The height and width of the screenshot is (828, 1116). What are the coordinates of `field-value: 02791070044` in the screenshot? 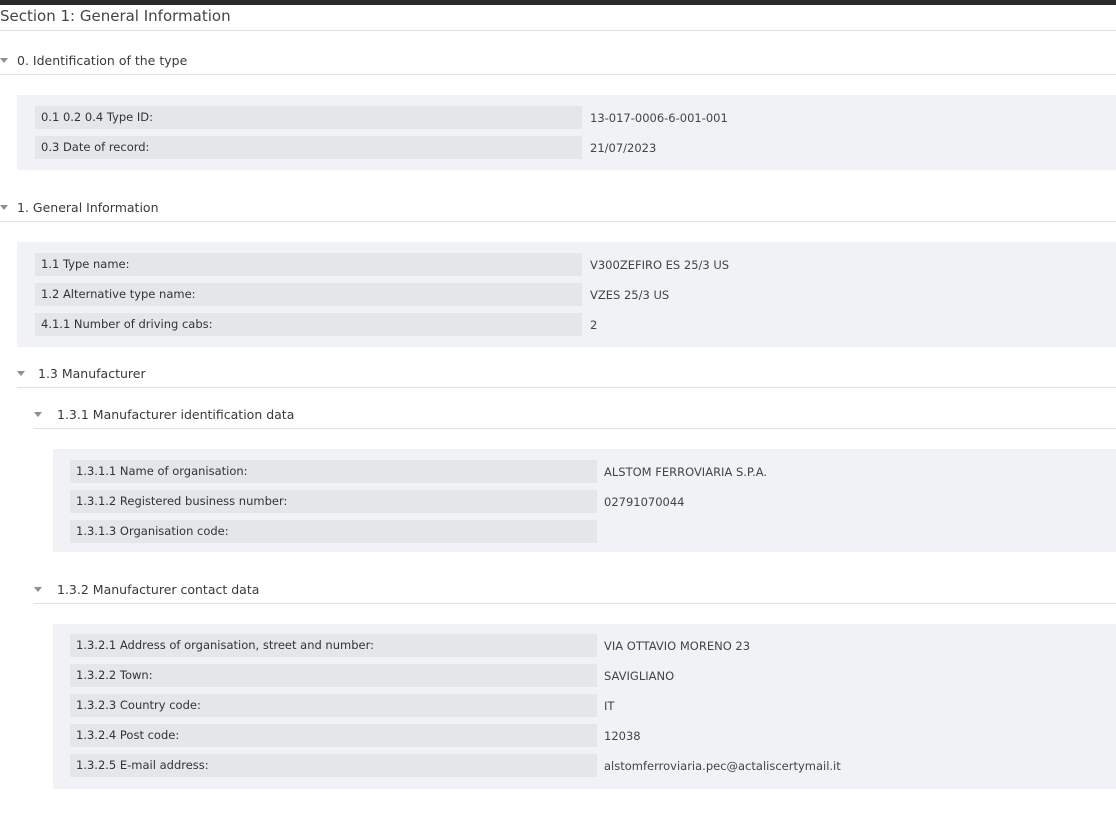 It's located at (644, 502).